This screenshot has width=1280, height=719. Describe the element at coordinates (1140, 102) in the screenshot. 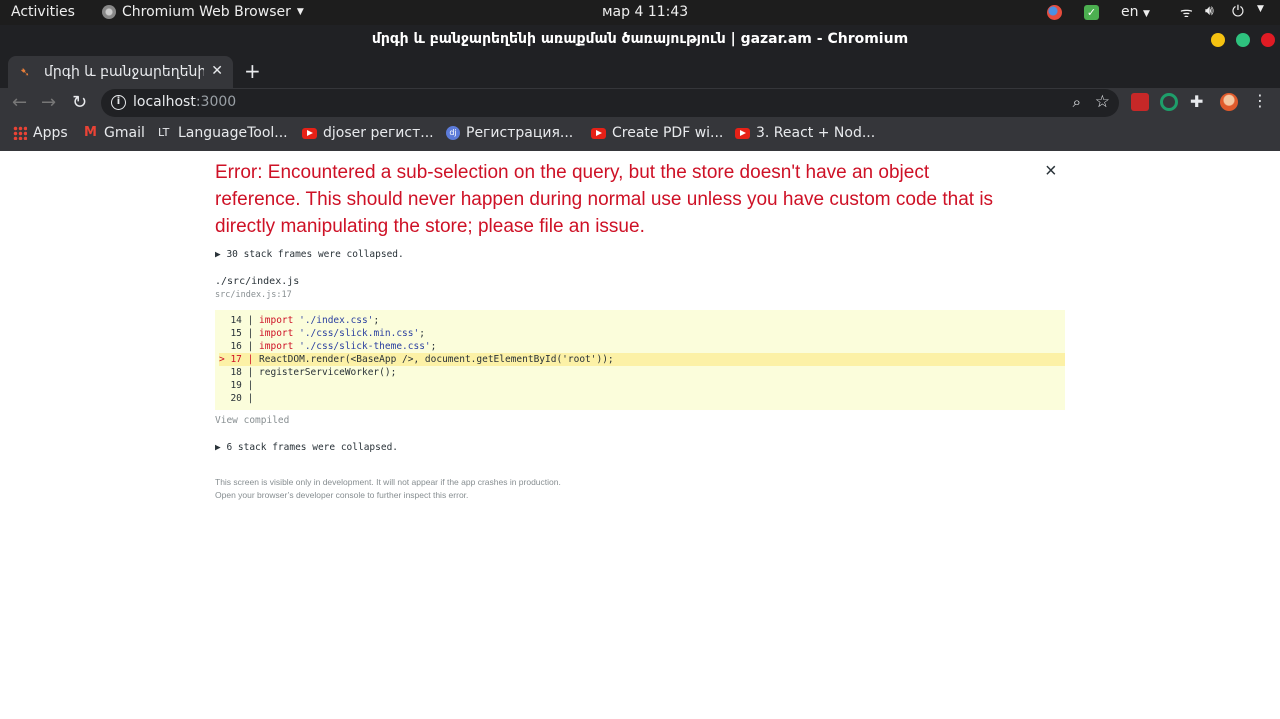

I see `extension-red-icon` at that location.